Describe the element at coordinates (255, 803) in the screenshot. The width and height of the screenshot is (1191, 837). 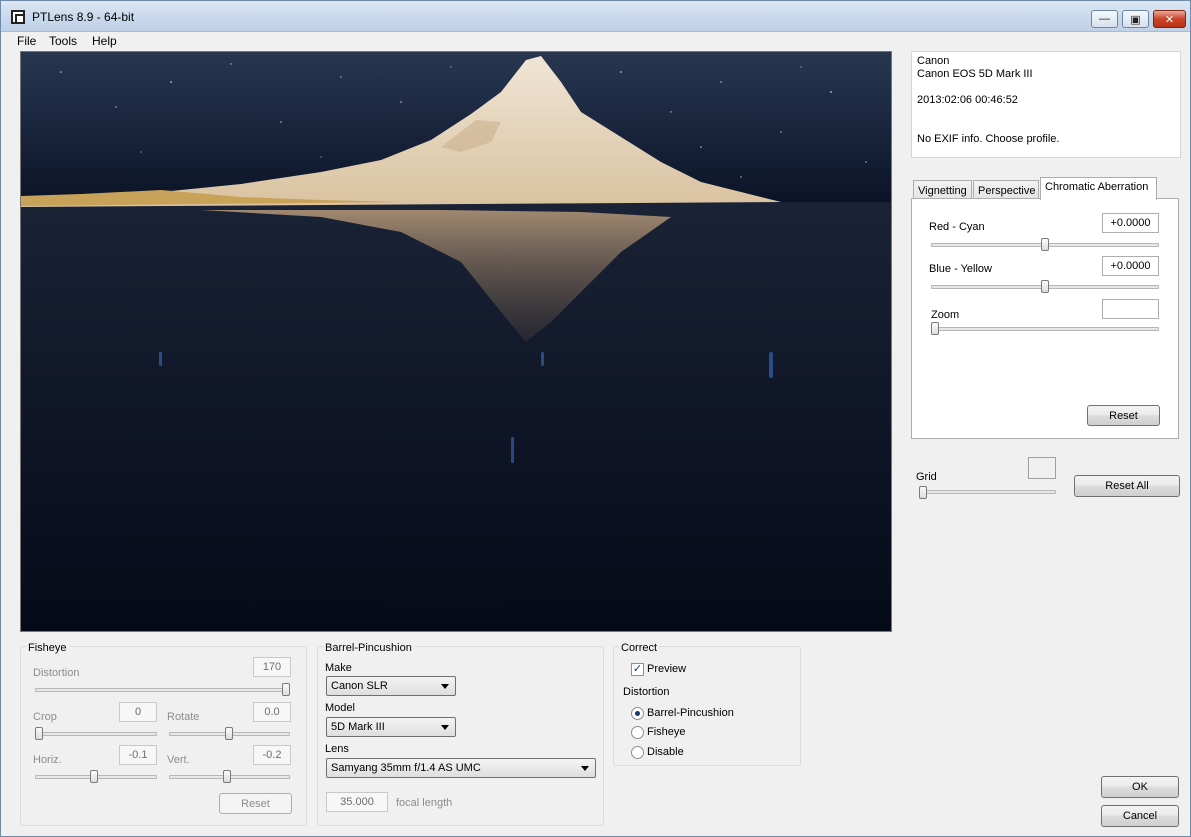
I see `fisheye-reset-button: Reset` at that location.